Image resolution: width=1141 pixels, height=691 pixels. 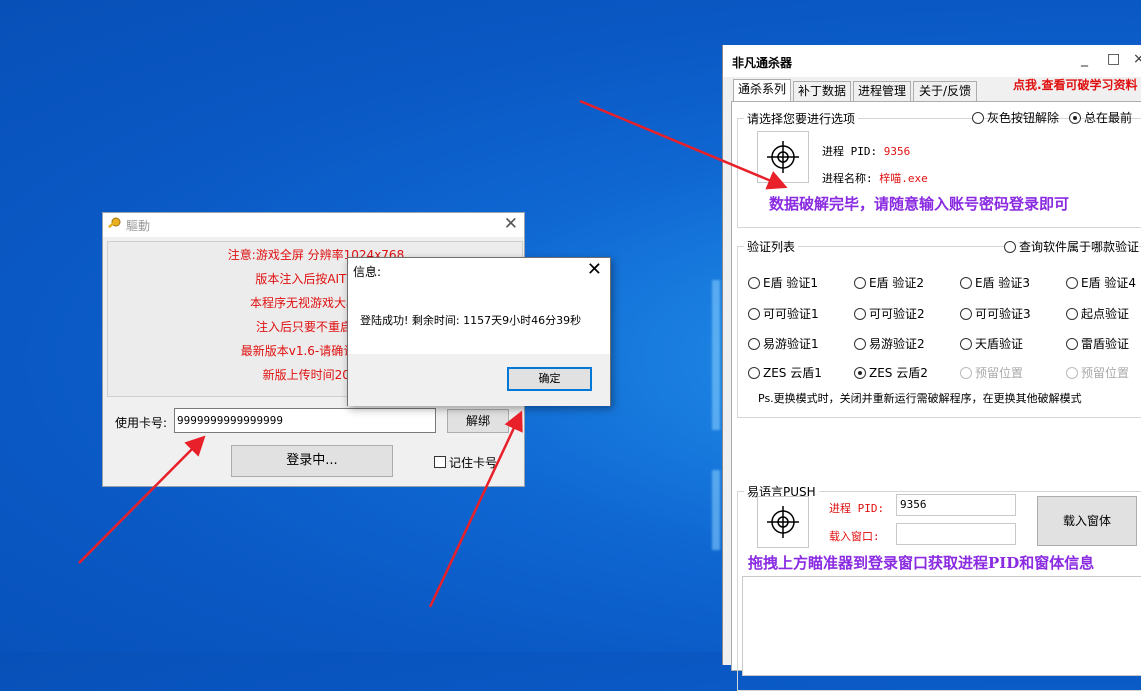 I want to click on verify-option: E盾 验证3, so click(x=995, y=282).